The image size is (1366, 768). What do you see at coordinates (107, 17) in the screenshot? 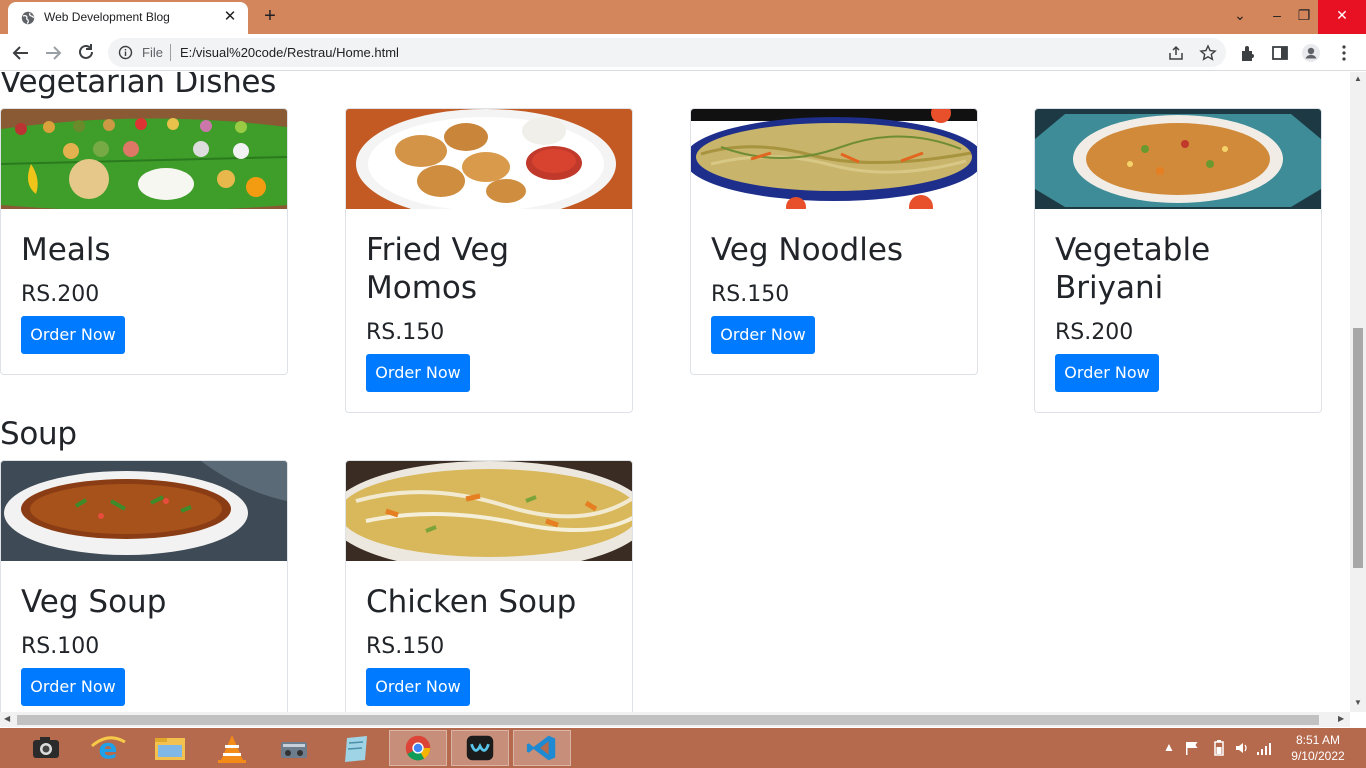
I see `tab-title: Web Development Blog` at bounding box center [107, 17].